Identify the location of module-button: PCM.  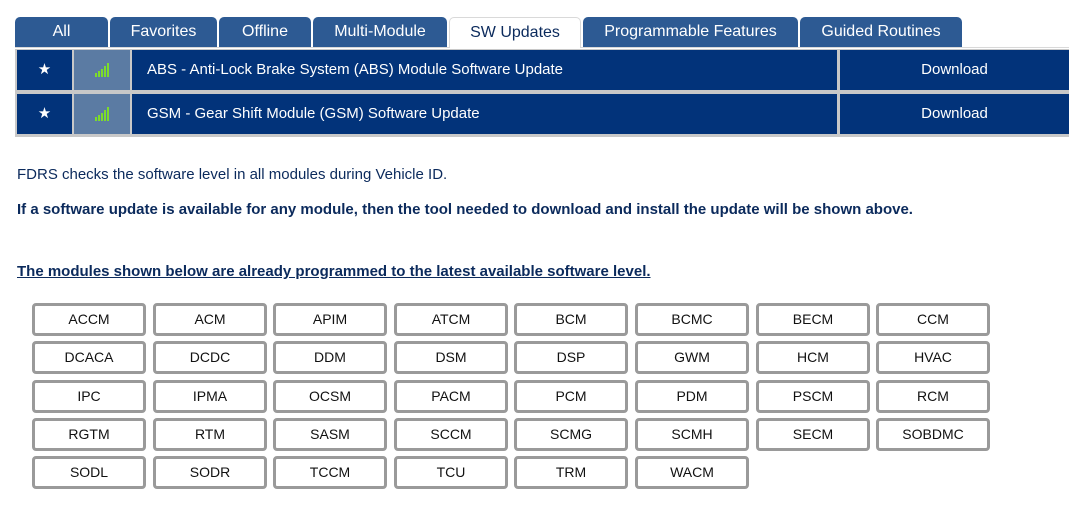
(571, 396).